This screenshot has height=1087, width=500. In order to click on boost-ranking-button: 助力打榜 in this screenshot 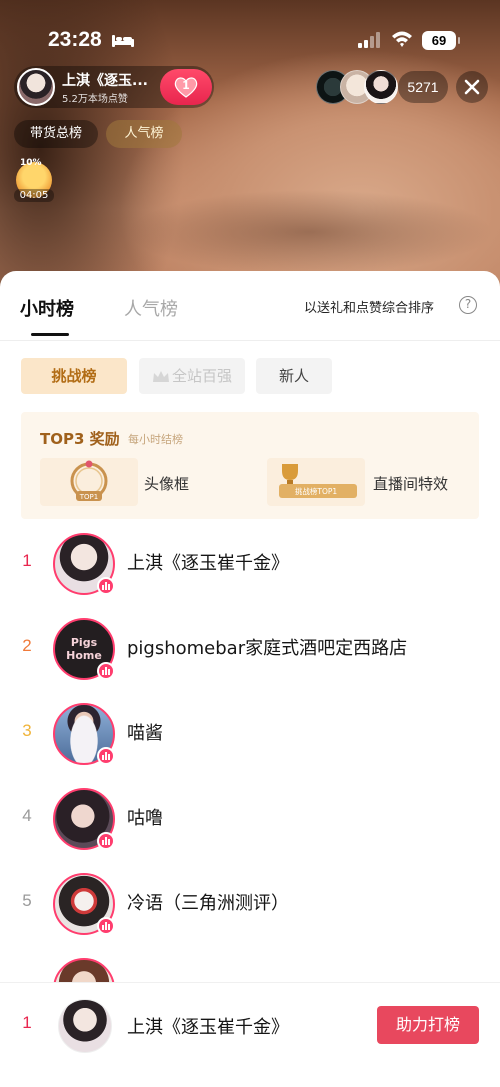, I will do `click(428, 1025)`.